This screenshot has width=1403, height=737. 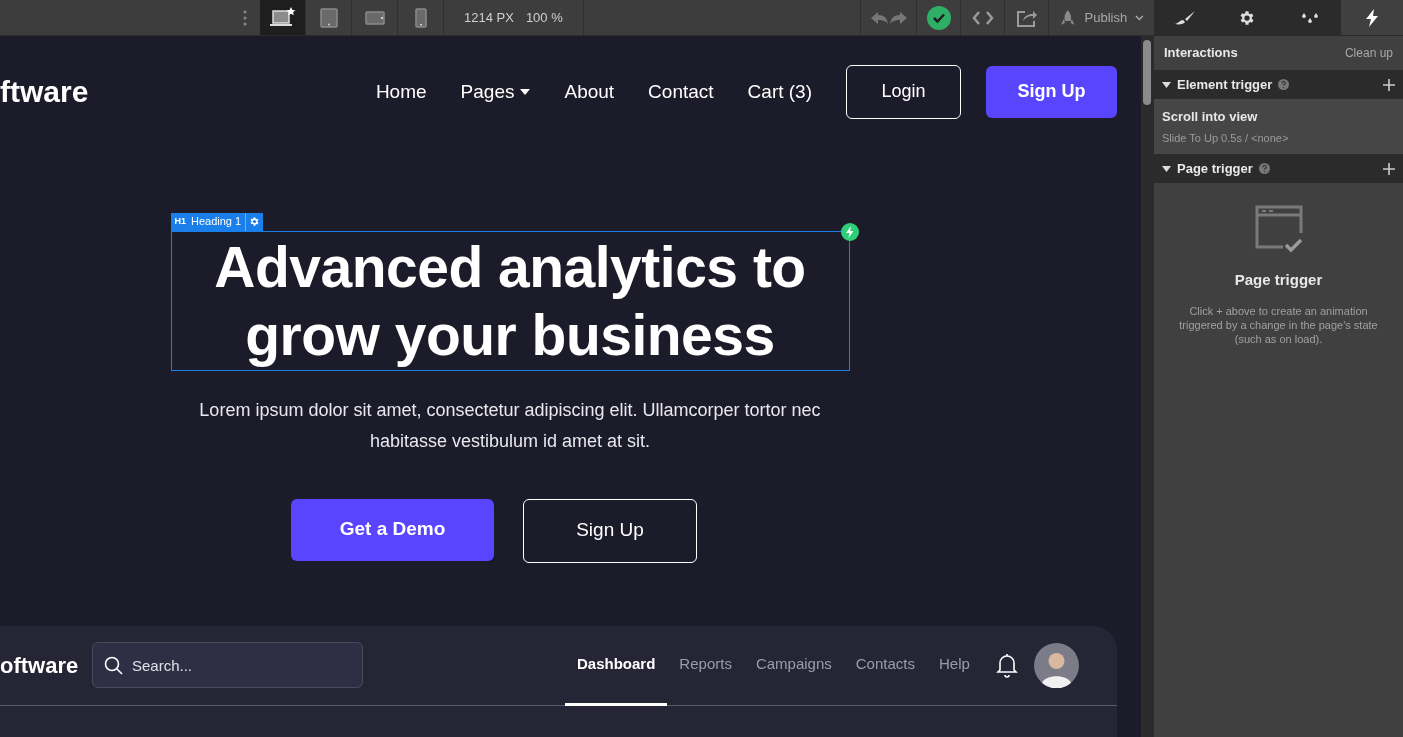 What do you see at coordinates (1278, 280) in the screenshot?
I see `empty-title: Page trigger` at bounding box center [1278, 280].